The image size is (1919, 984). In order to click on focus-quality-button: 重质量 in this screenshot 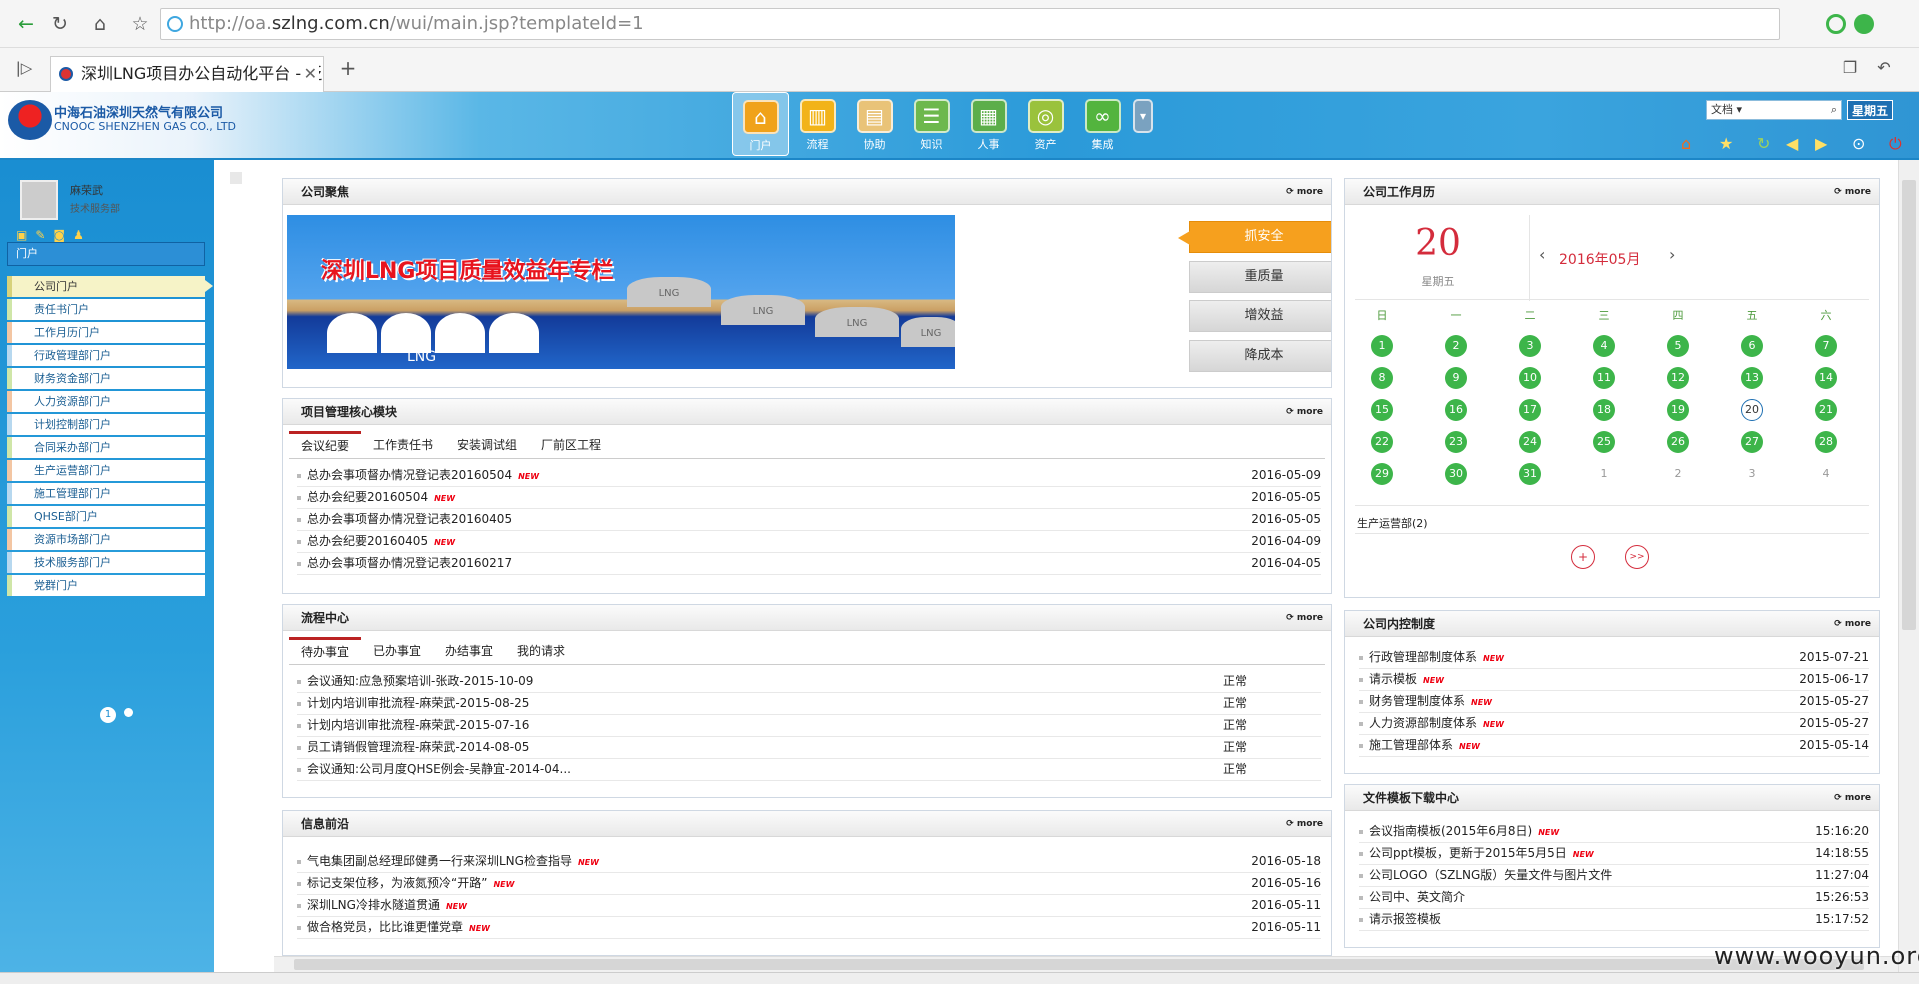, I will do `click(1260, 277)`.